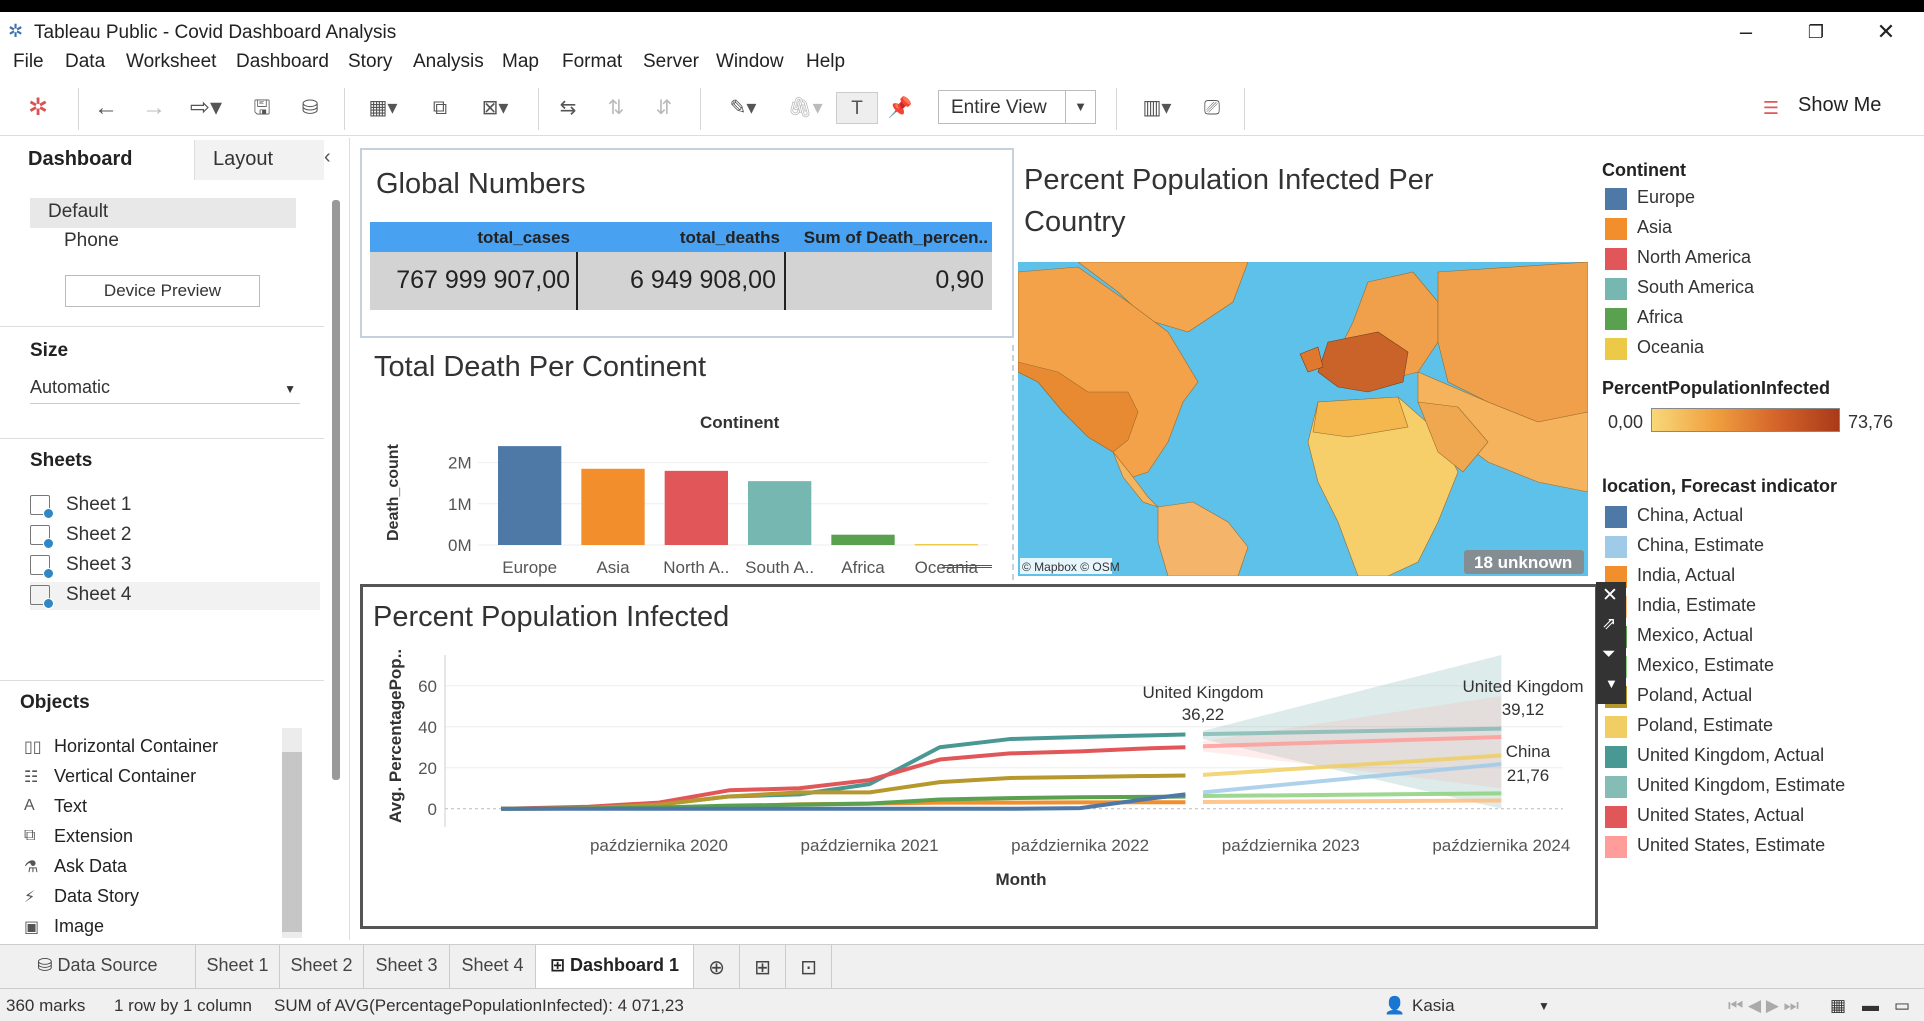  Describe the element at coordinates (493, 967) in the screenshot. I see `tab-sheet-4: Sheet 4` at that location.